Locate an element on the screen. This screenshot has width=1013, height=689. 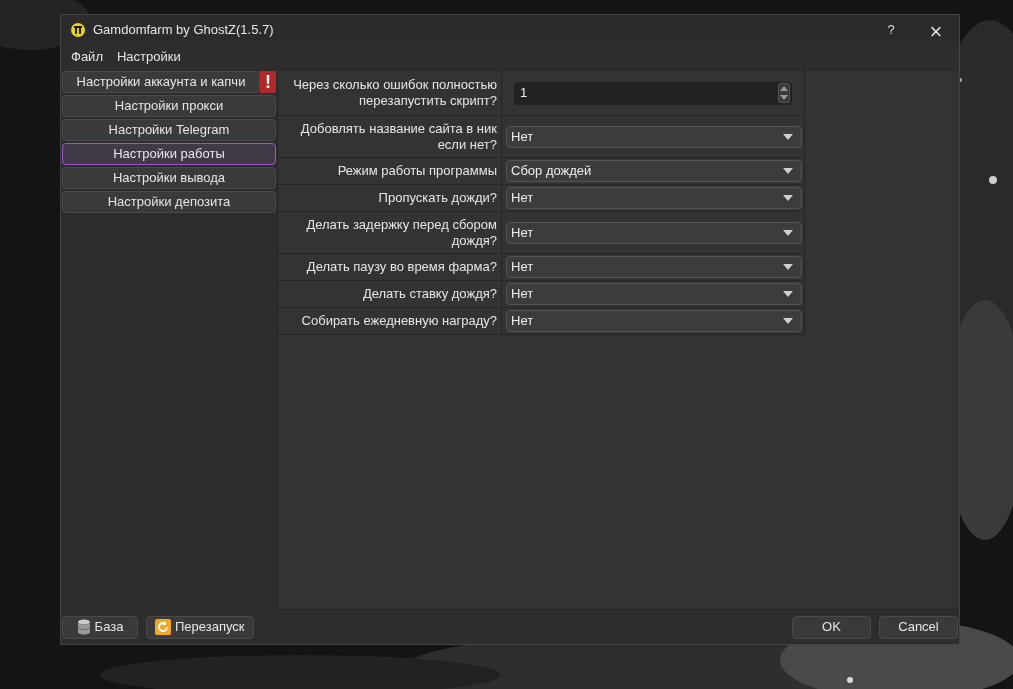
app-logo-icon is located at coordinates (78, 30).